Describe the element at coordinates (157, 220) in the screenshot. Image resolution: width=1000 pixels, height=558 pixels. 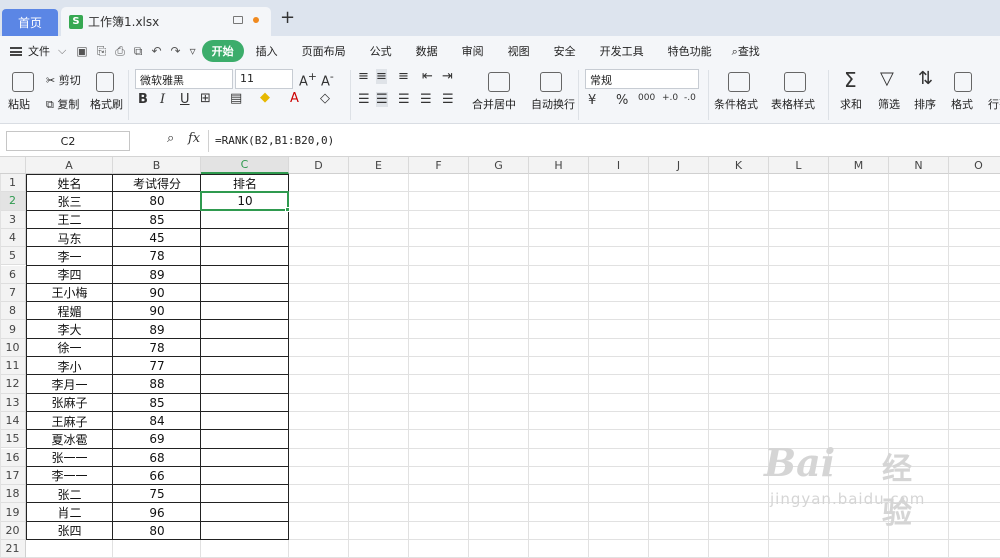
I see `cell-B3: 85` at that location.